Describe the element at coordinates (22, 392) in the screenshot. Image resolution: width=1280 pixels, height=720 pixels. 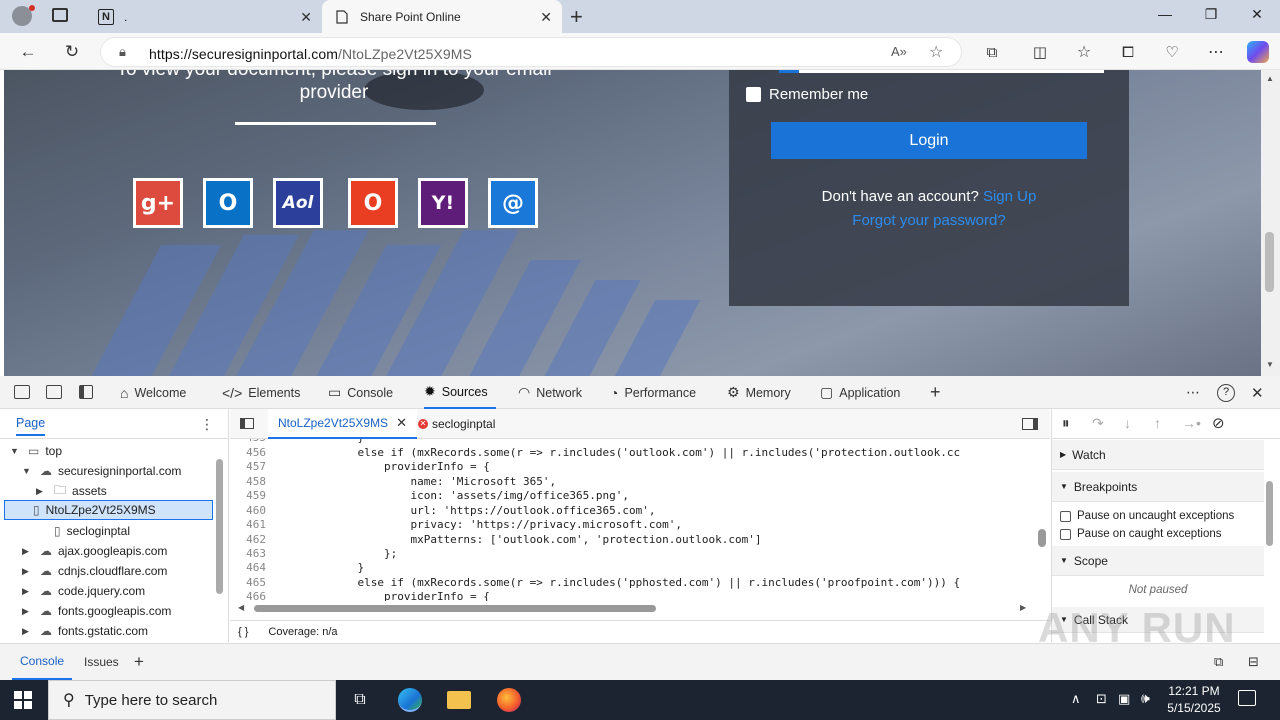
I see `inspect-element-icon` at that location.